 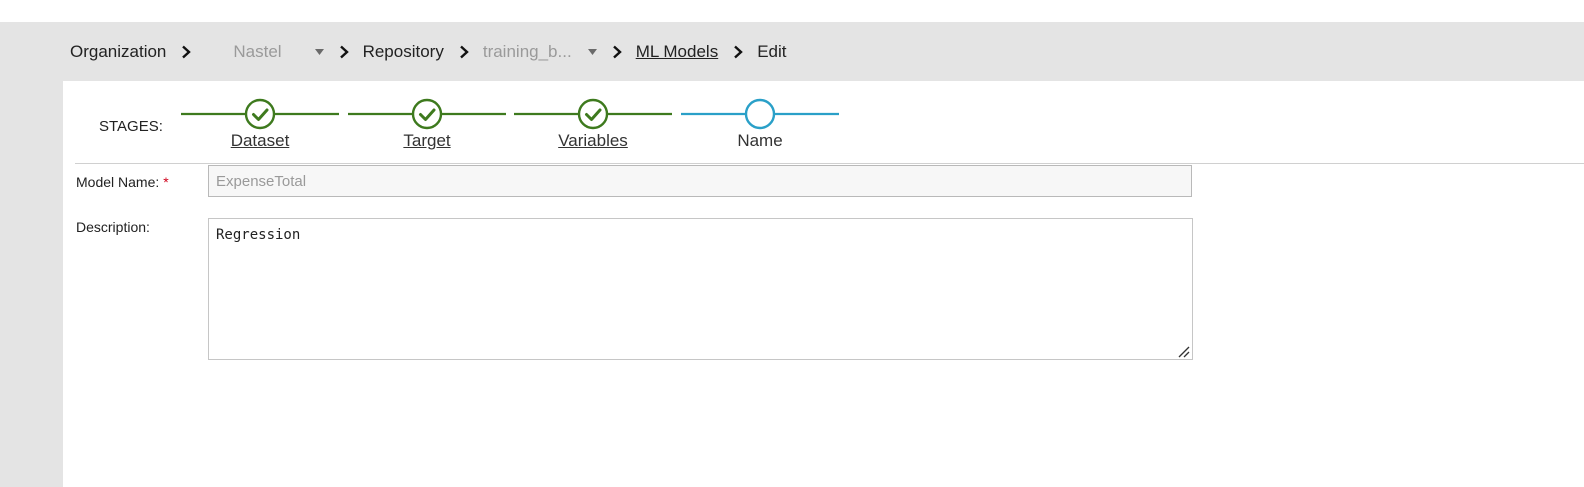 I want to click on model-name-label-text: Model Name:, so click(x=118, y=182).